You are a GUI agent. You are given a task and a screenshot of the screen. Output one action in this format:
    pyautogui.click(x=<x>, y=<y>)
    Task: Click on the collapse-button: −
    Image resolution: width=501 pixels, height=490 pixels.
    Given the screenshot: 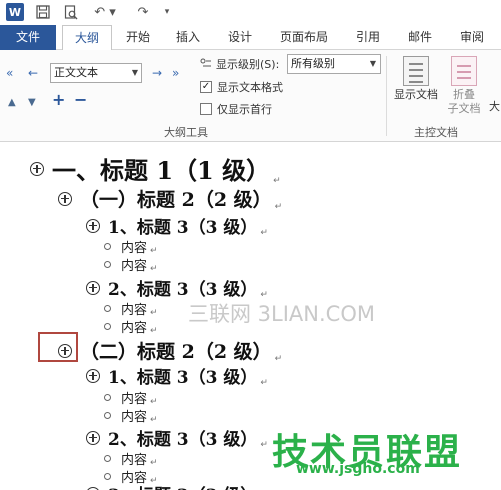 What is the action you would take?
    pyautogui.click(x=80, y=100)
    